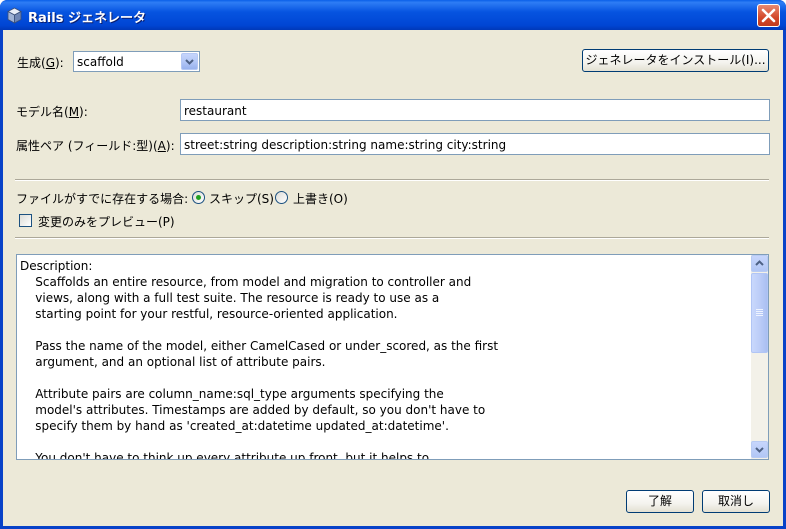  What do you see at coordinates (660, 501) in the screenshot?
I see `ok-button: 了解` at bounding box center [660, 501].